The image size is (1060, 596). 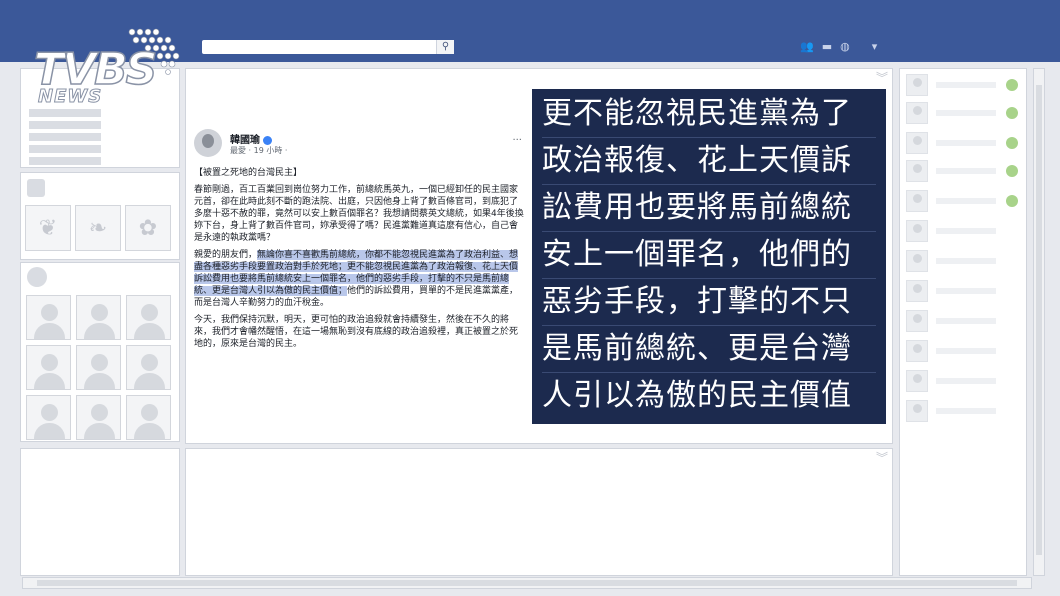 What do you see at coordinates (148, 228) in the screenshot?
I see `flower-photo-icon: ✿` at bounding box center [148, 228].